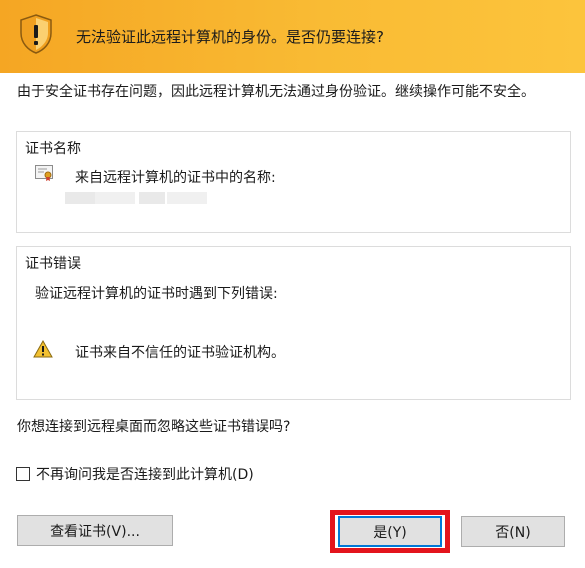  What do you see at coordinates (390, 531) in the screenshot?
I see `highlight-box` at bounding box center [390, 531].